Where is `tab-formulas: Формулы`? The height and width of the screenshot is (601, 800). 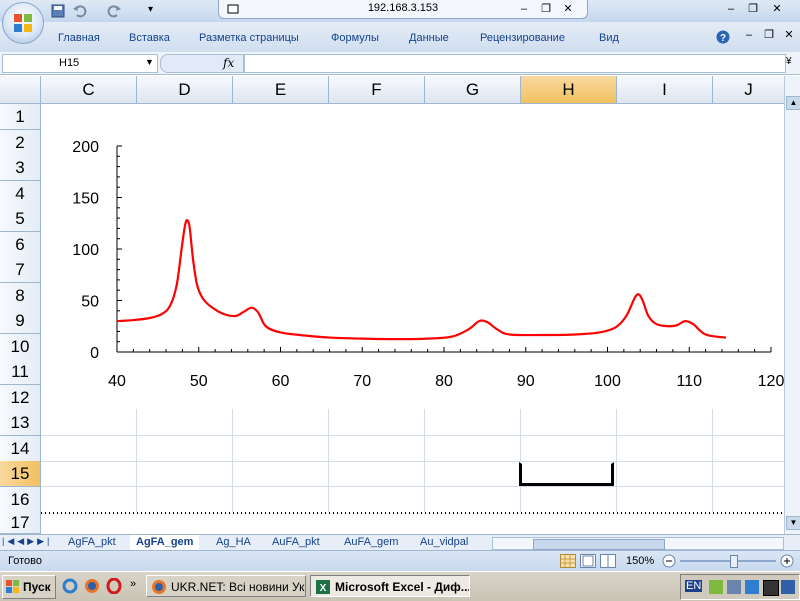
tab-formulas: Формулы is located at coordinates (355, 38).